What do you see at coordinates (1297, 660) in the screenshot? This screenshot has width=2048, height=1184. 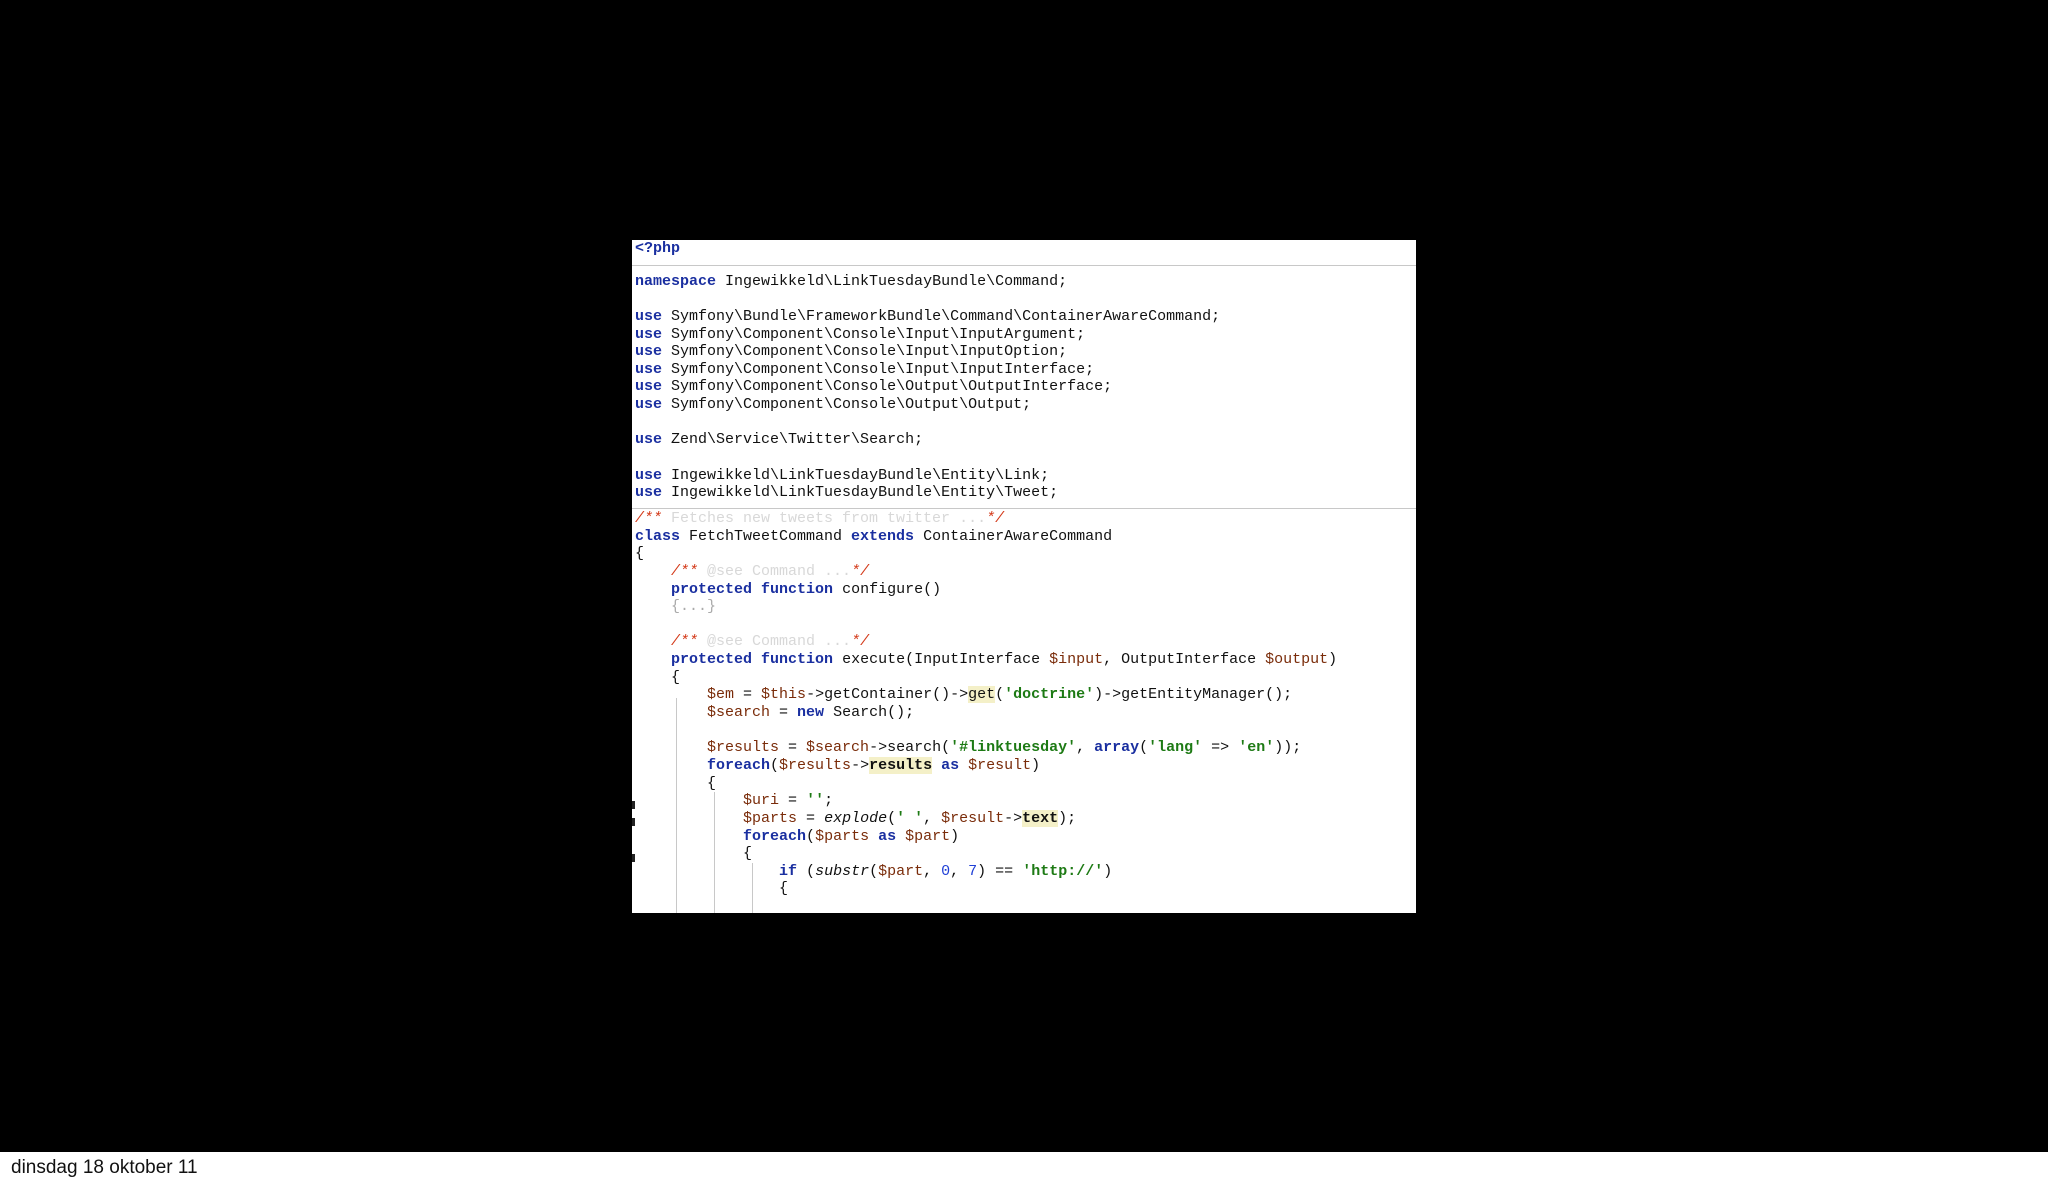 I see `variable: $output` at bounding box center [1297, 660].